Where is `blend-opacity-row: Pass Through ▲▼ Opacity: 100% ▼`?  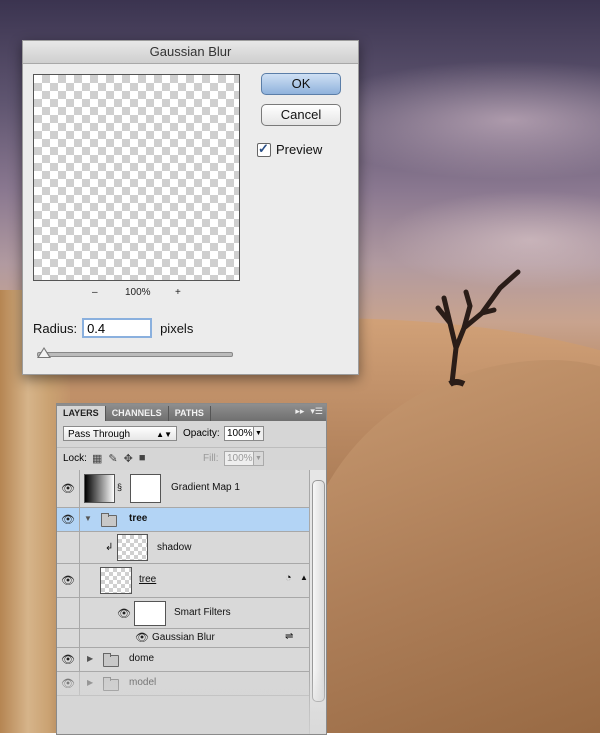 blend-opacity-row: Pass Through ▲▼ Opacity: 100% ▼ is located at coordinates (191, 434).